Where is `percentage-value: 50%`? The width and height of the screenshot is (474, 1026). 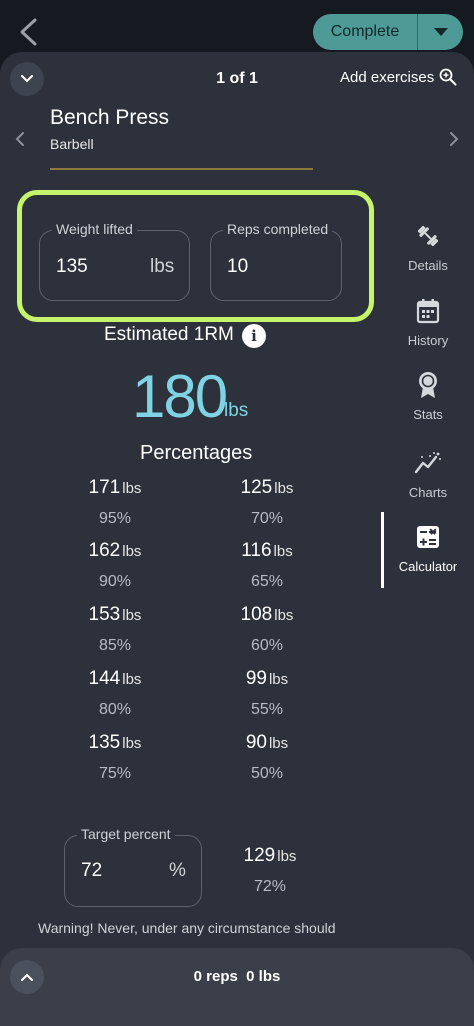
percentage-value: 50% is located at coordinates (267, 773).